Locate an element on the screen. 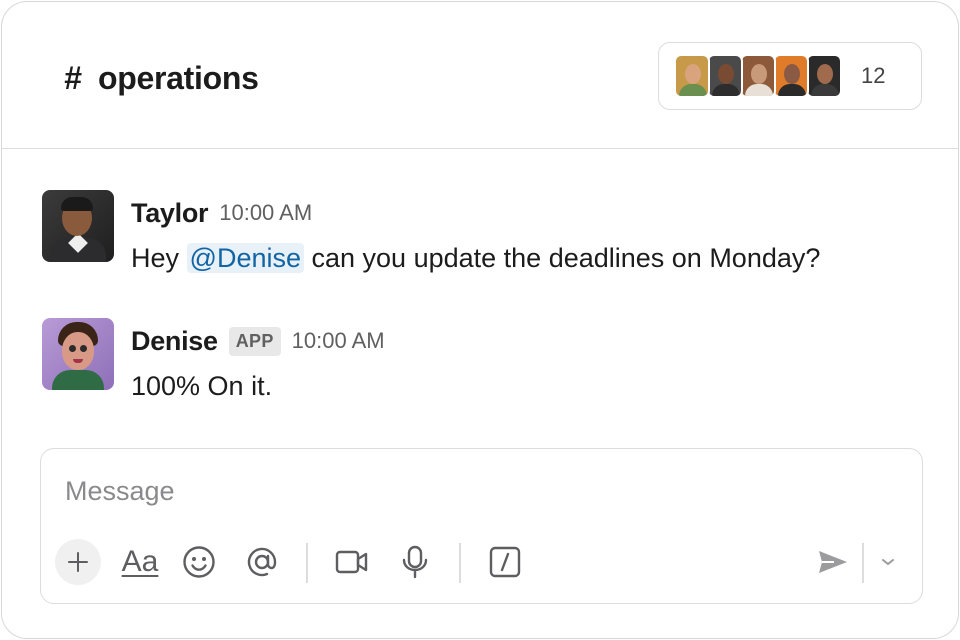 This screenshot has height=640, width=960. member-avatar-stack is located at coordinates (758, 76).